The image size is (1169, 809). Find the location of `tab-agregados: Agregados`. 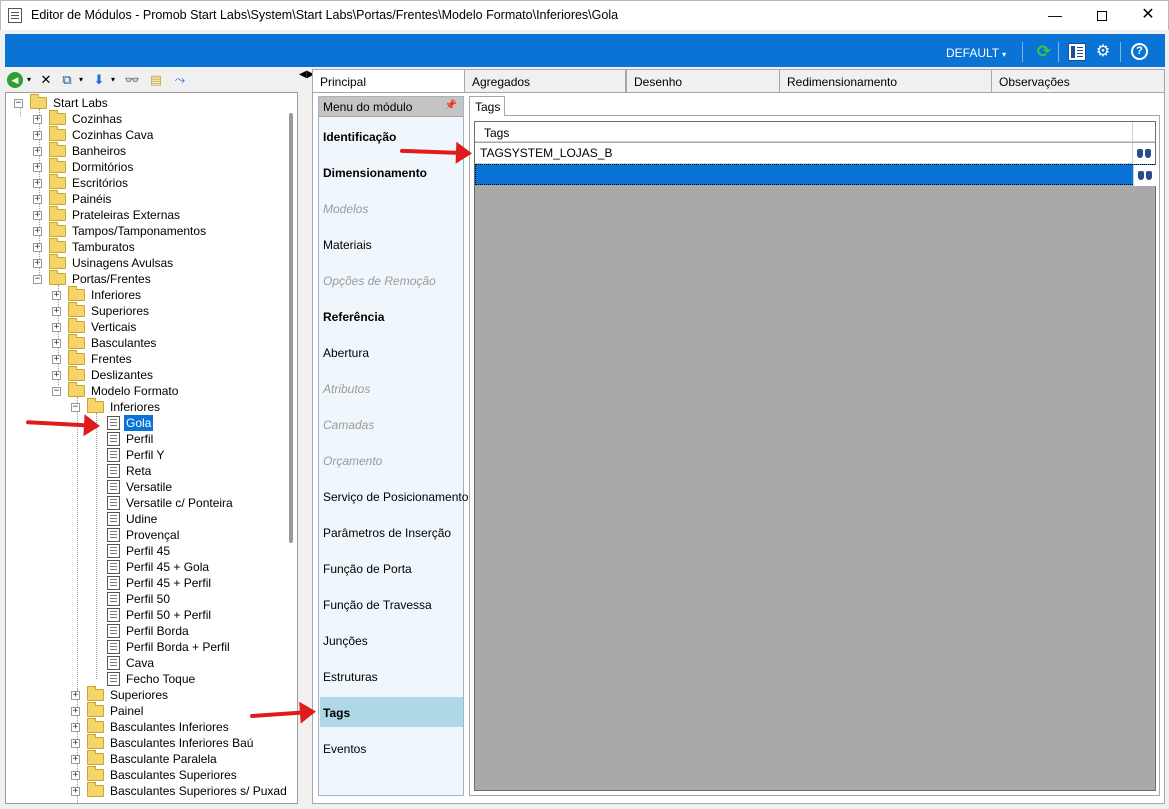

tab-agregados: Agregados is located at coordinates (545, 81).